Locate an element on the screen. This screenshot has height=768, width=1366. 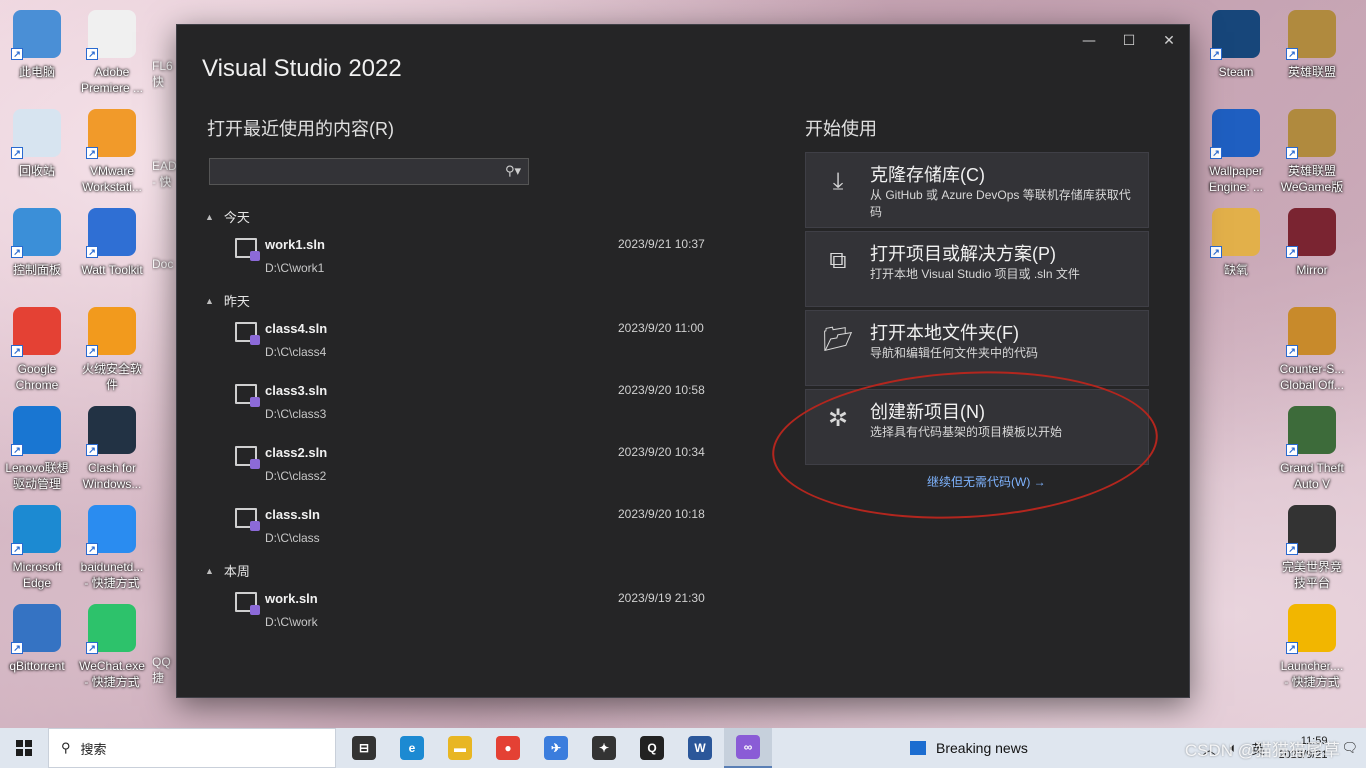
taskbar-app: ⊟ is located at coordinates (364, 748).